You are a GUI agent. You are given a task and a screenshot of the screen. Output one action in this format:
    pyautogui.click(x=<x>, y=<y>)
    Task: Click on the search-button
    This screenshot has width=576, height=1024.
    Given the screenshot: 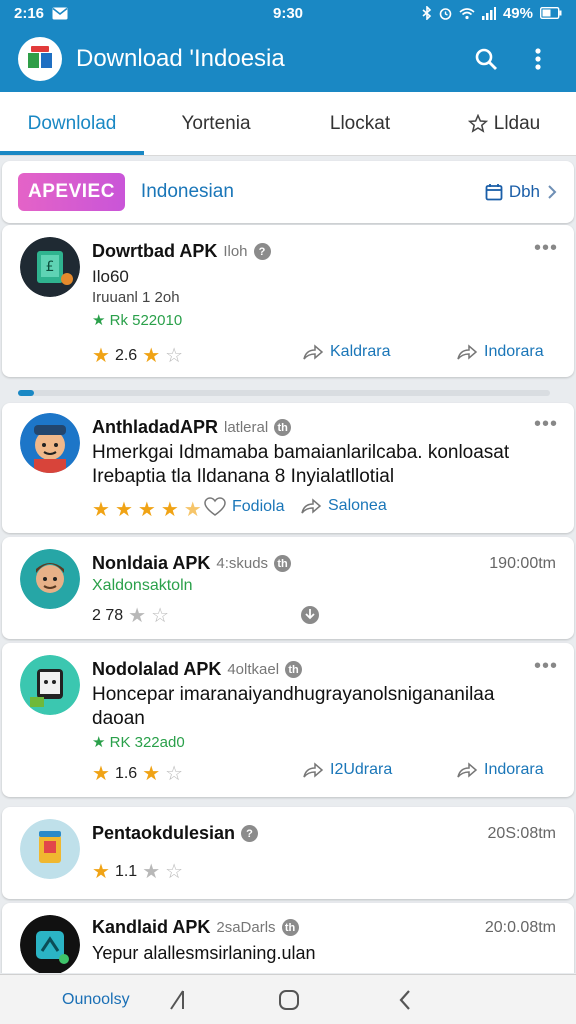 What is the action you would take?
    pyautogui.click(x=486, y=59)
    